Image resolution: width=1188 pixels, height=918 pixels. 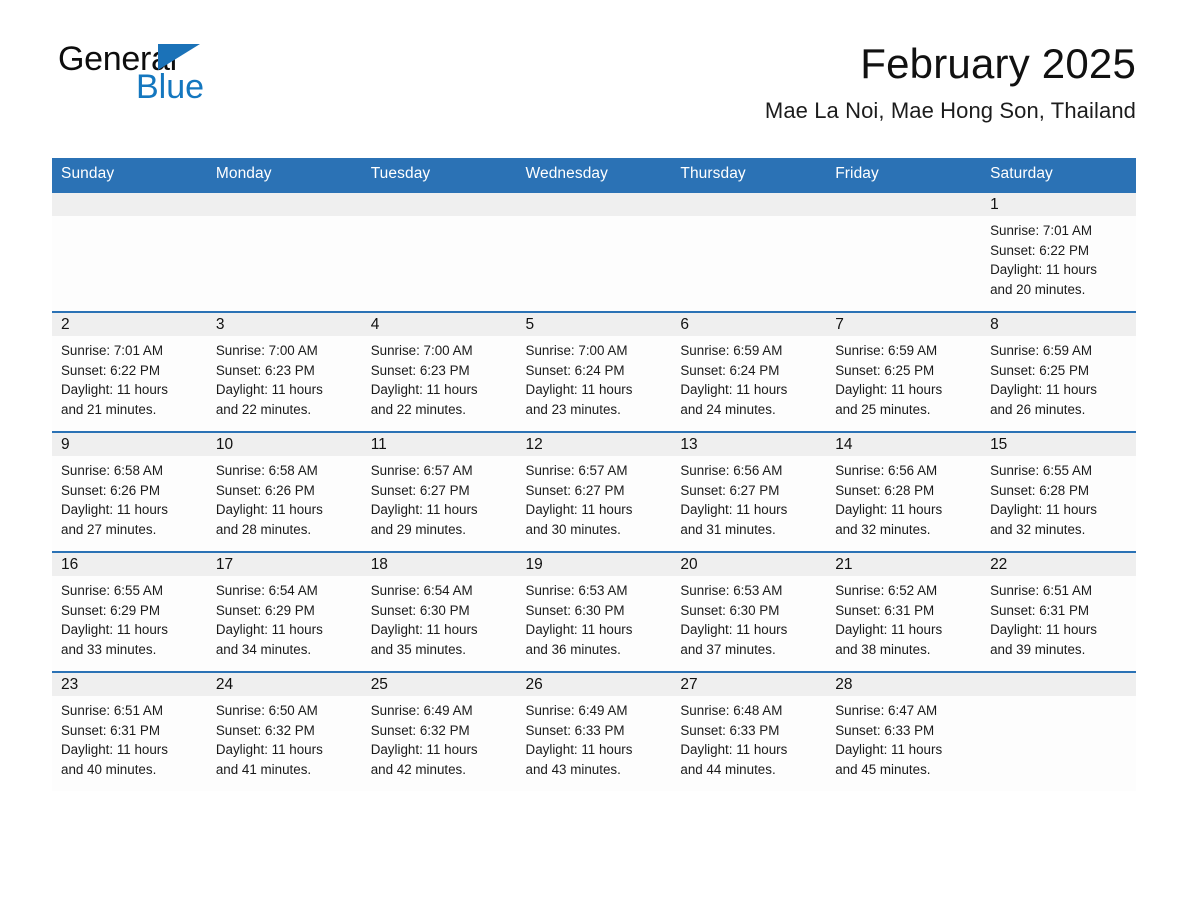 I want to click on page-title: February 2025, so click(x=998, y=63).